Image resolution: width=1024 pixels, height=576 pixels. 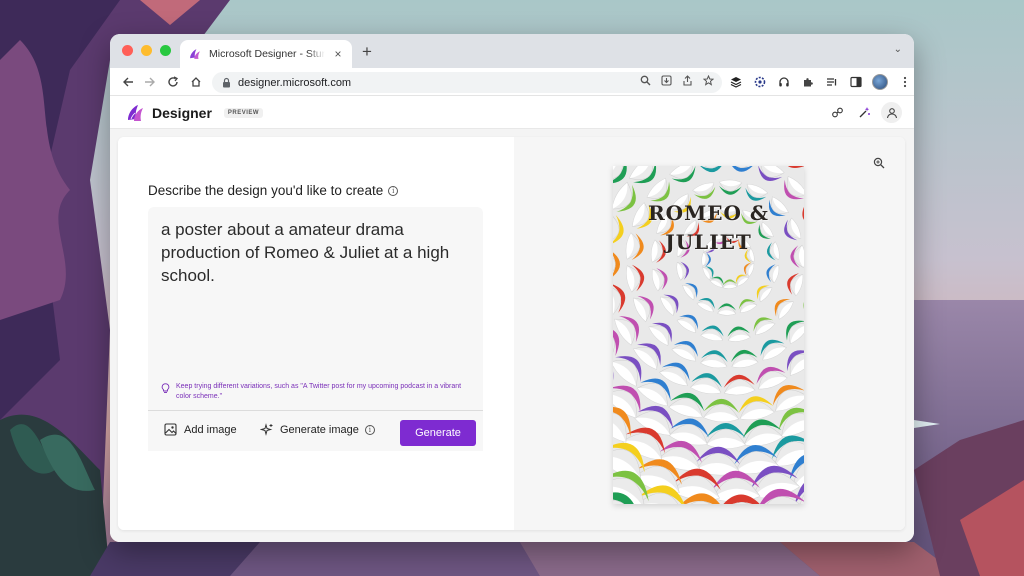 What do you see at coordinates (783, 82) in the screenshot?
I see `headphones-extension-icon` at bounding box center [783, 82].